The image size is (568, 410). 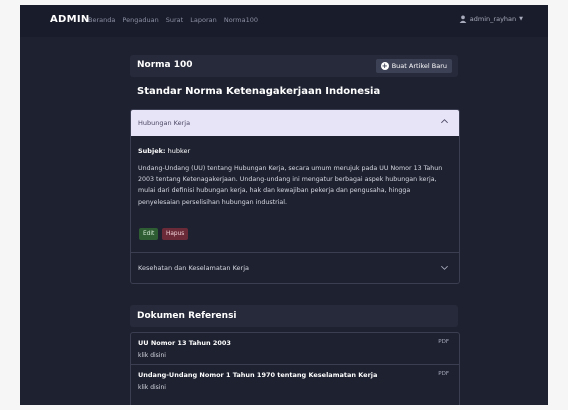 I want to click on brand-logo: ADMIN, so click(x=70, y=19).